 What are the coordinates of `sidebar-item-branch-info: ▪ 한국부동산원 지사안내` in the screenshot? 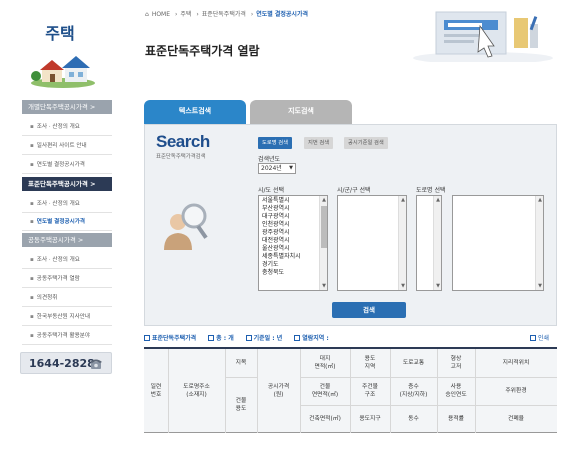 It's located at (67, 317).